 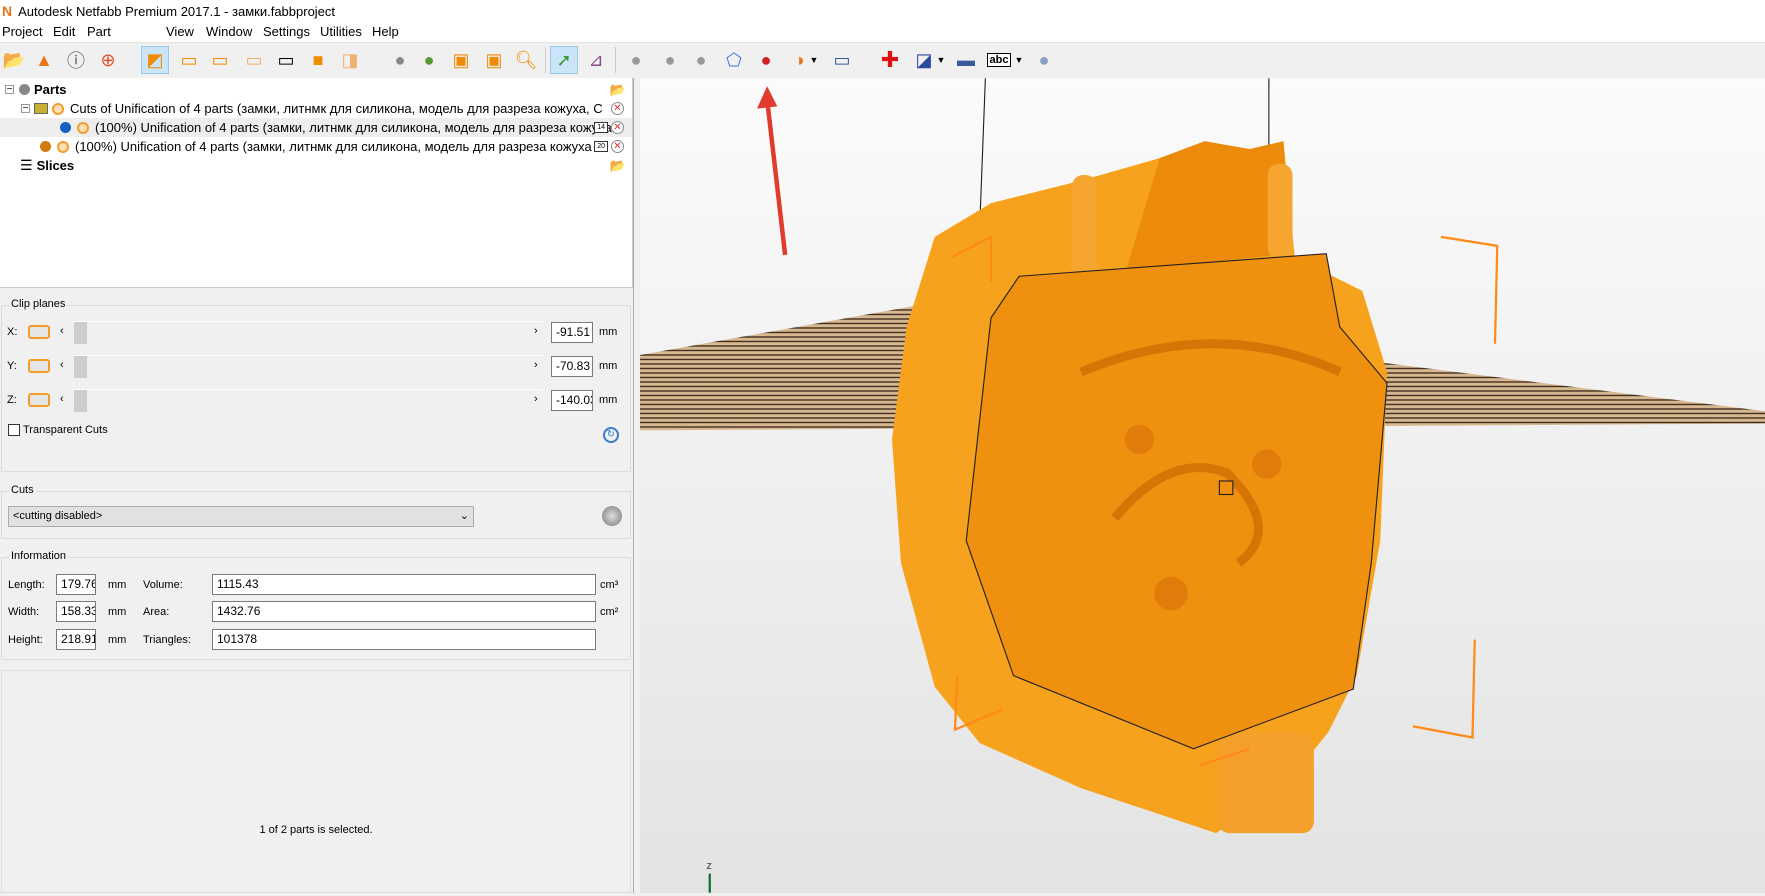 What do you see at coordinates (307, 400) in the screenshot?
I see `clip-z-slider` at bounding box center [307, 400].